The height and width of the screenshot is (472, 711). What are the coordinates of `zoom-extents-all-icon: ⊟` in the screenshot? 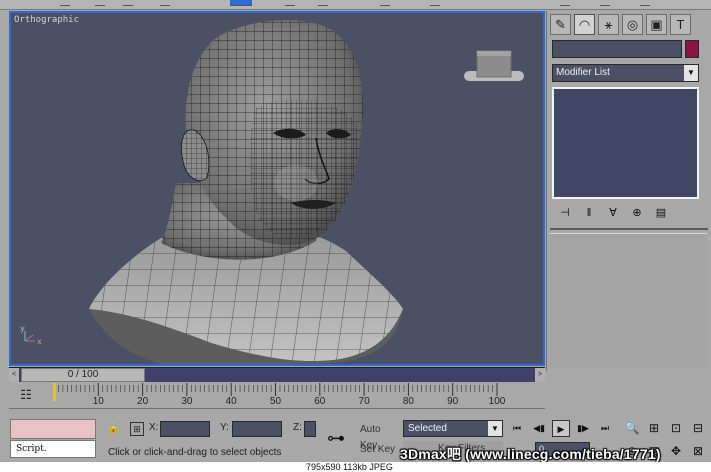 It's located at (698, 428).